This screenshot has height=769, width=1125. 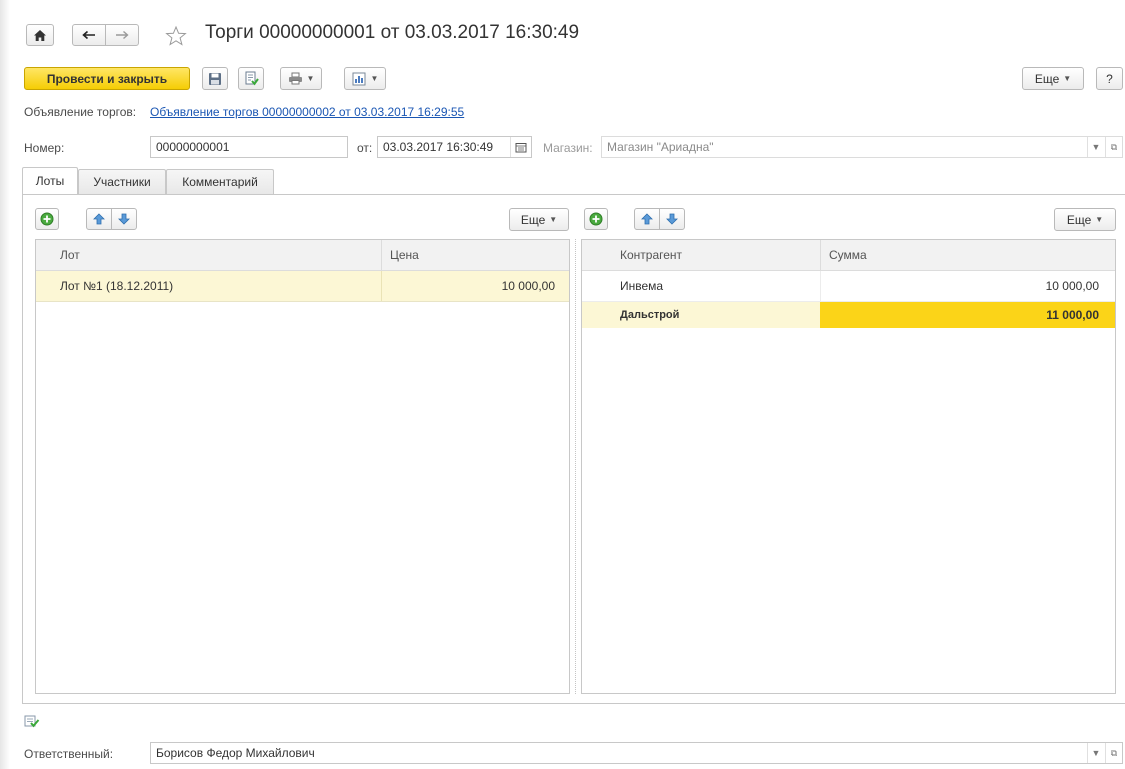 What do you see at coordinates (117, 286) in the screenshot?
I see `lot-cell: Лот №1 (18.12.2011)` at bounding box center [117, 286].